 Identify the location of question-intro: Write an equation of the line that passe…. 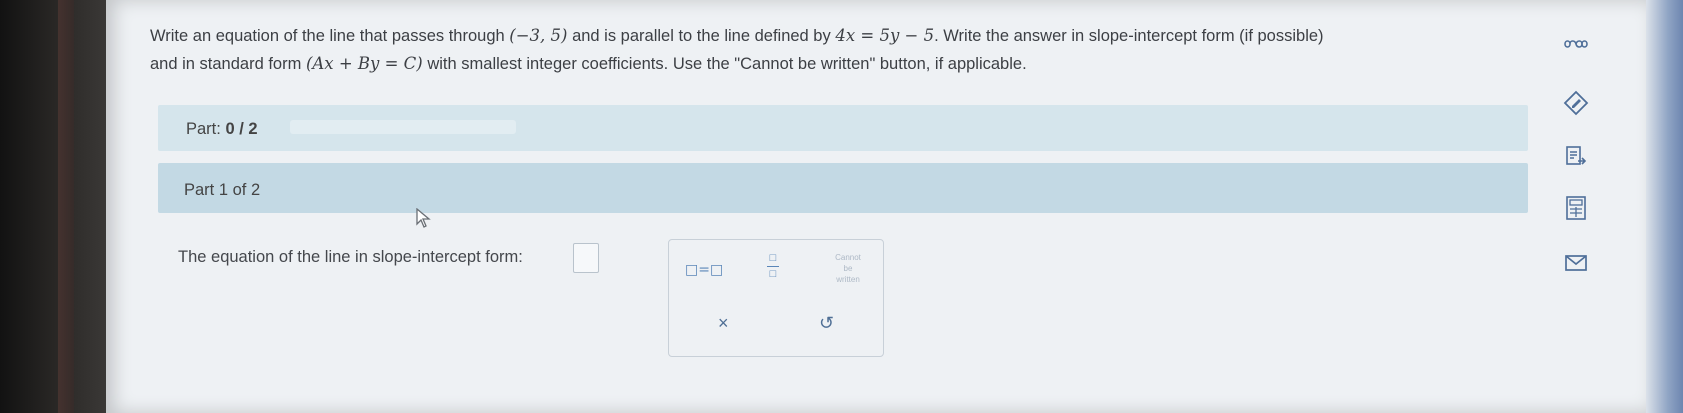
(327, 36).